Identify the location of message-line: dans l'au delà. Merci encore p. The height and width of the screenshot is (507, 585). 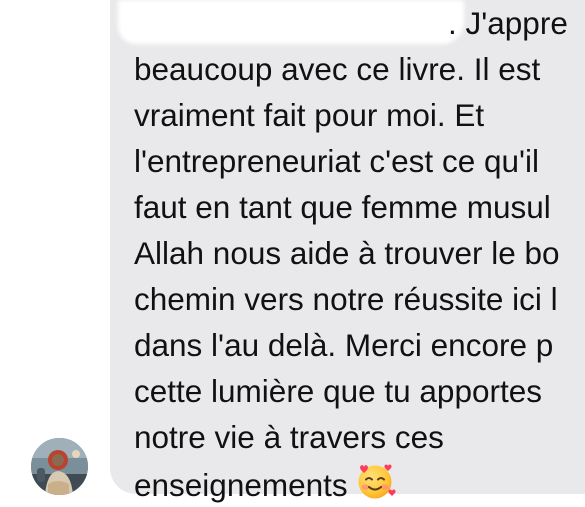
(344, 345).